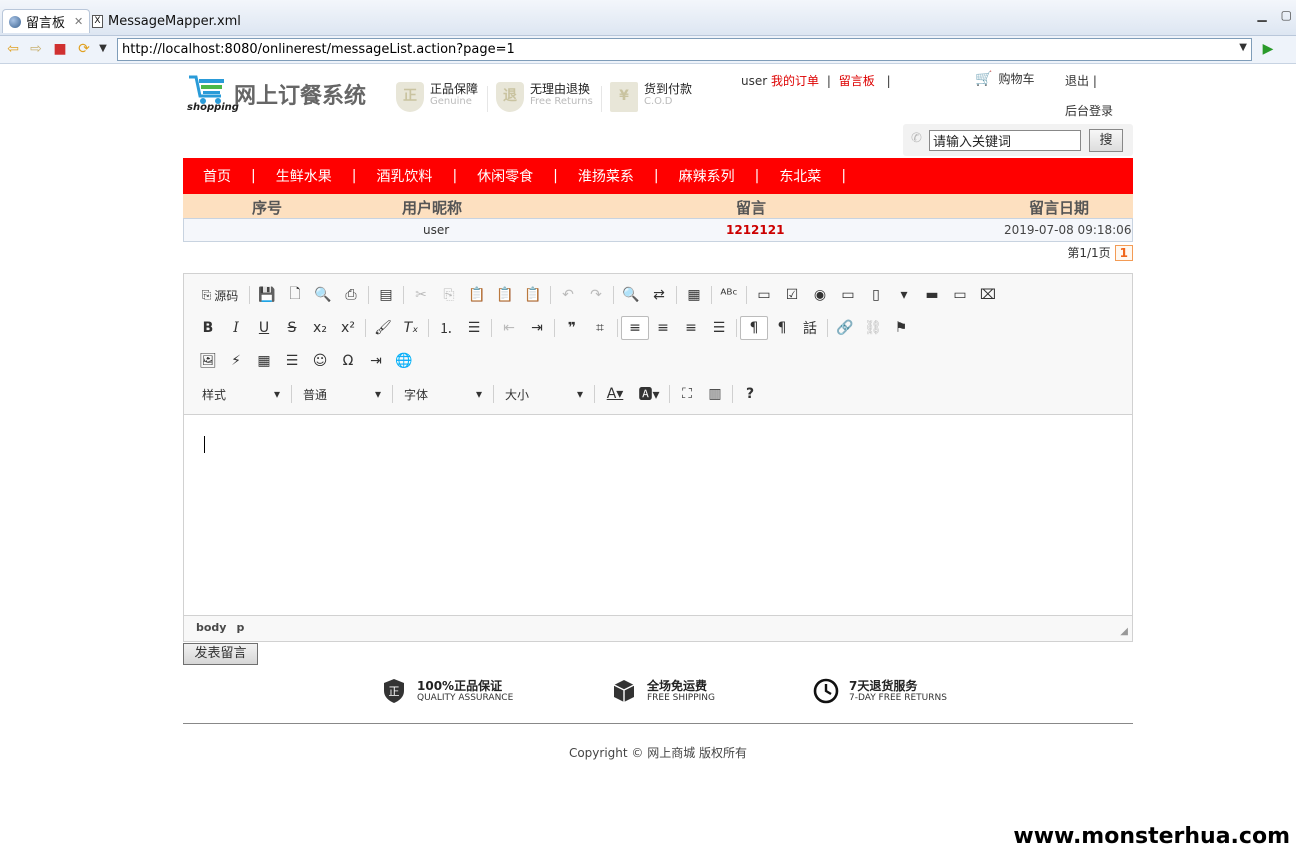  I want to click on resize-handle-icon: ◢, so click(1124, 631).